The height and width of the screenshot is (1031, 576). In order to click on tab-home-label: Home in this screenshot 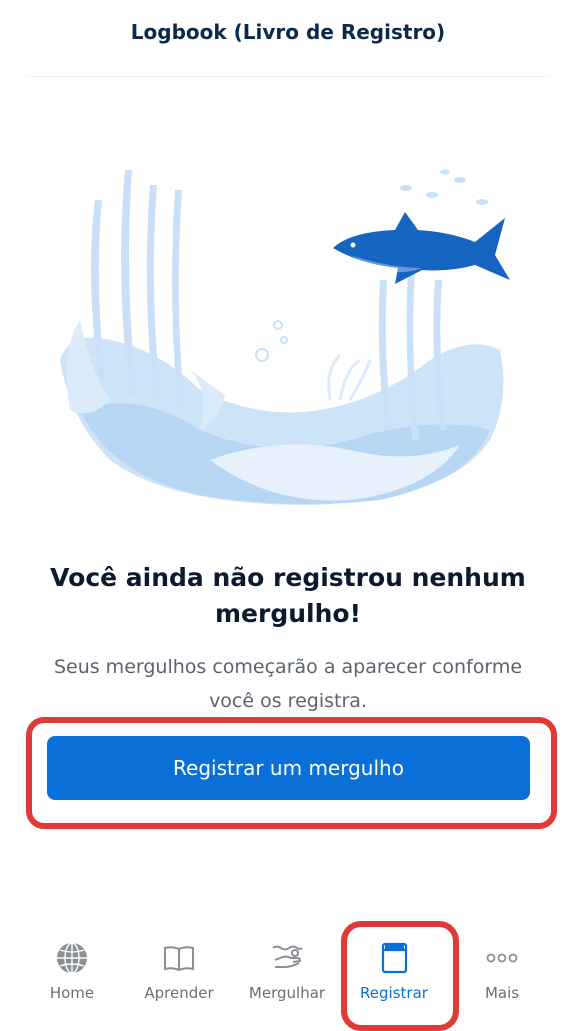, I will do `click(72, 993)`.